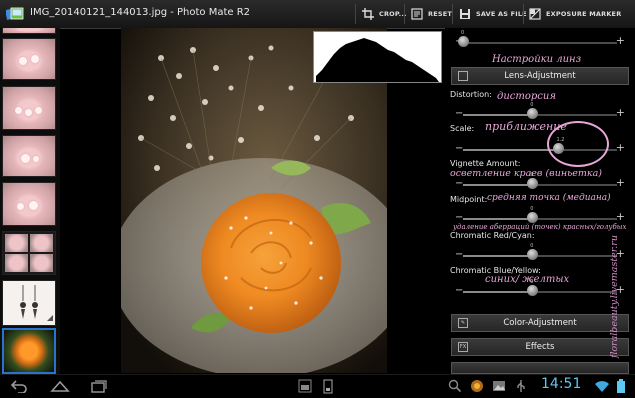  What do you see at coordinates (477, 386) in the screenshot?
I see `notification-app-icon` at bounding box center [477, 386].